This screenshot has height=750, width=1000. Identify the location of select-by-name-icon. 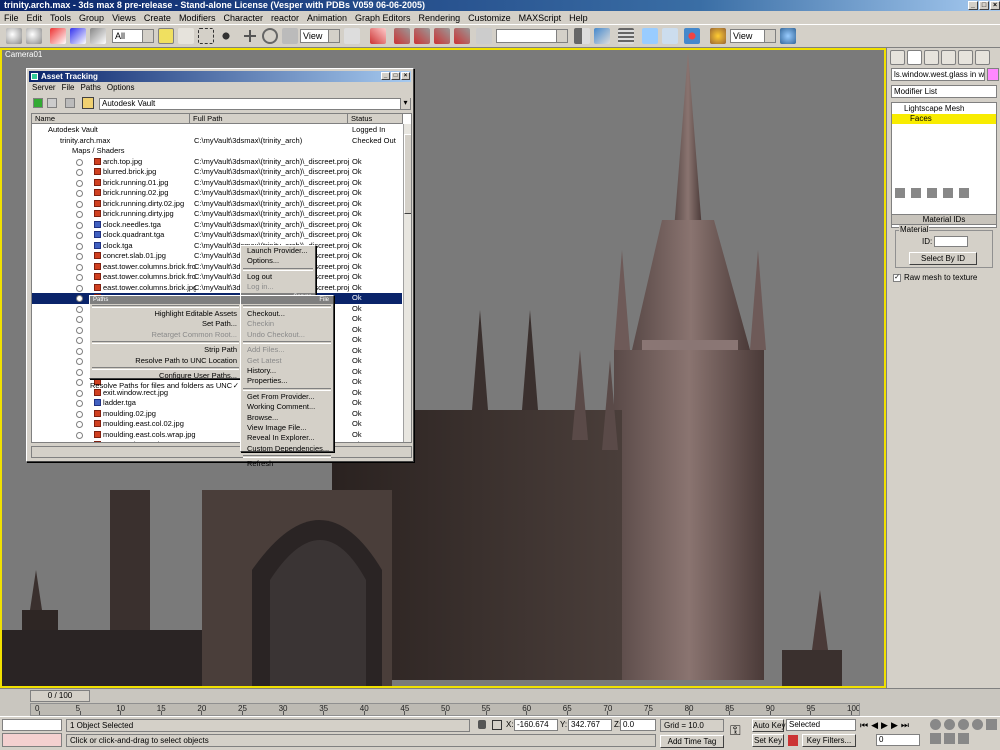
(186, 36).